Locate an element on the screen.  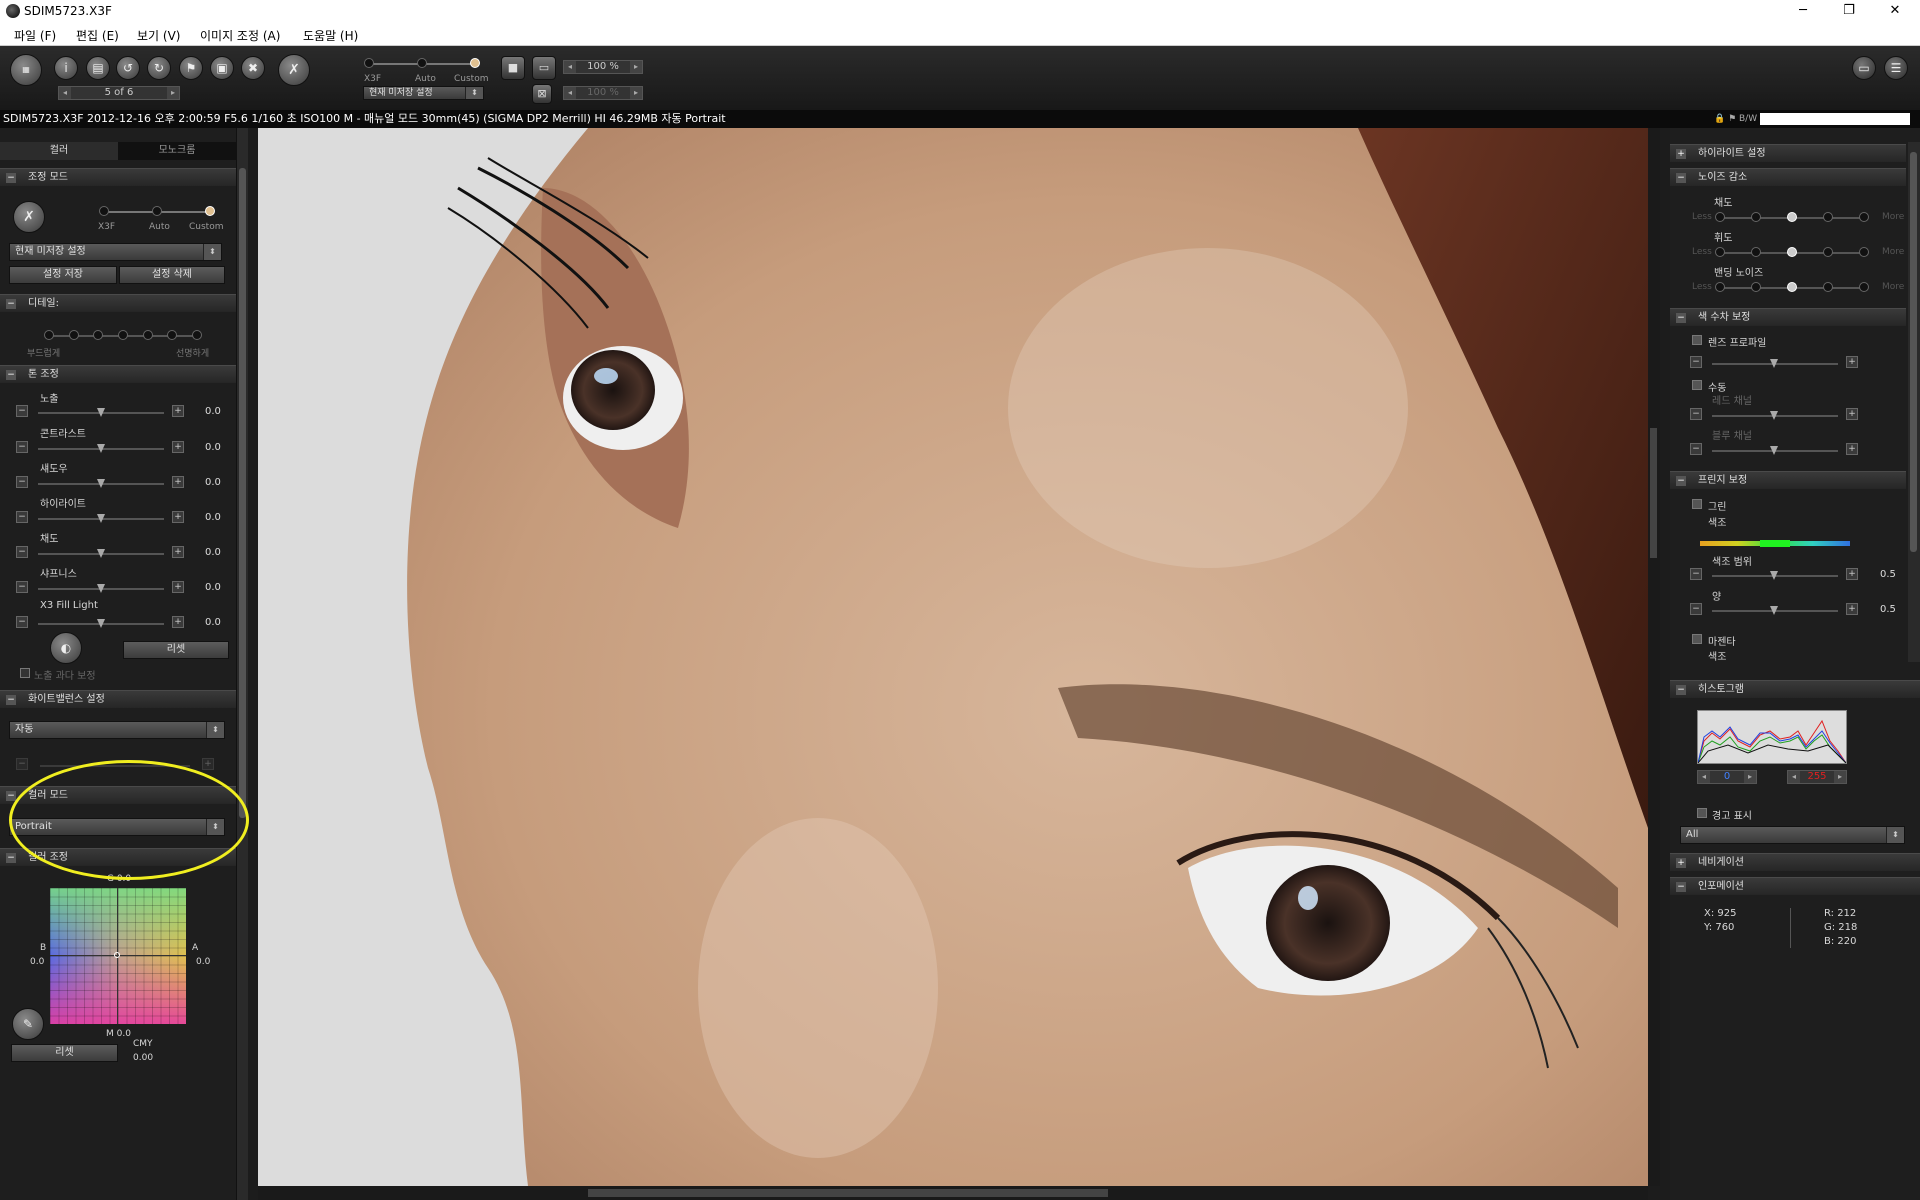
contrast-plus-button: + is located at coordinates (178, 447).